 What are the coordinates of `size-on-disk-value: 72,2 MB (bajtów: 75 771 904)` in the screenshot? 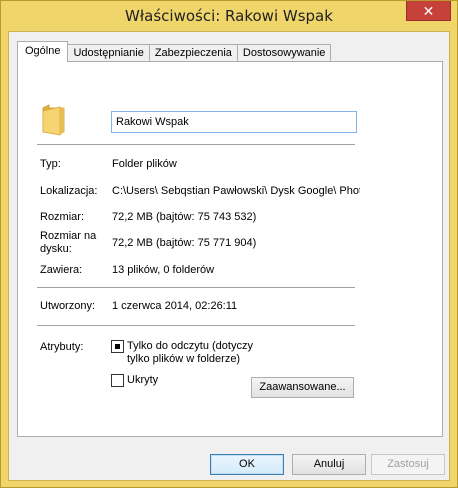 It's located at (184, 243).